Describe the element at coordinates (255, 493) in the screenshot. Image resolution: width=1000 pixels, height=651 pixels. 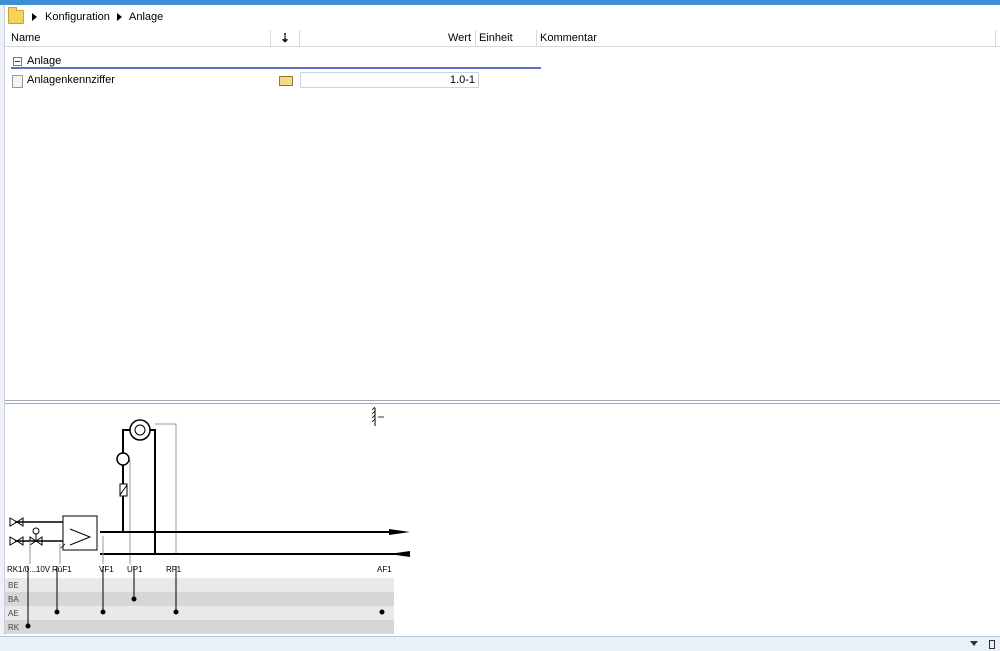
I see `heating-circuit-lines` at that location.